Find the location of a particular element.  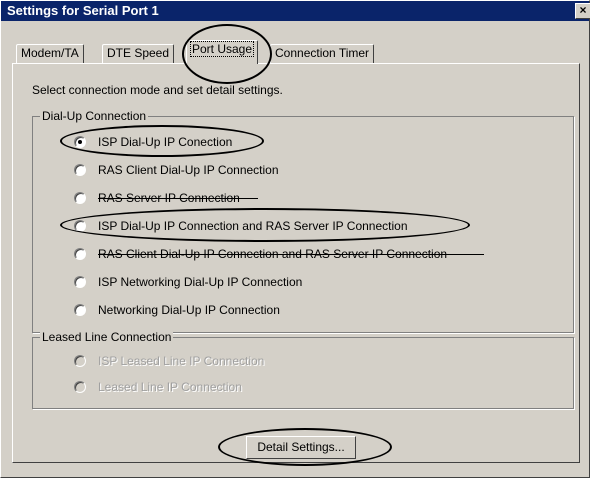

leased-group is located at coordinates (303, 373).